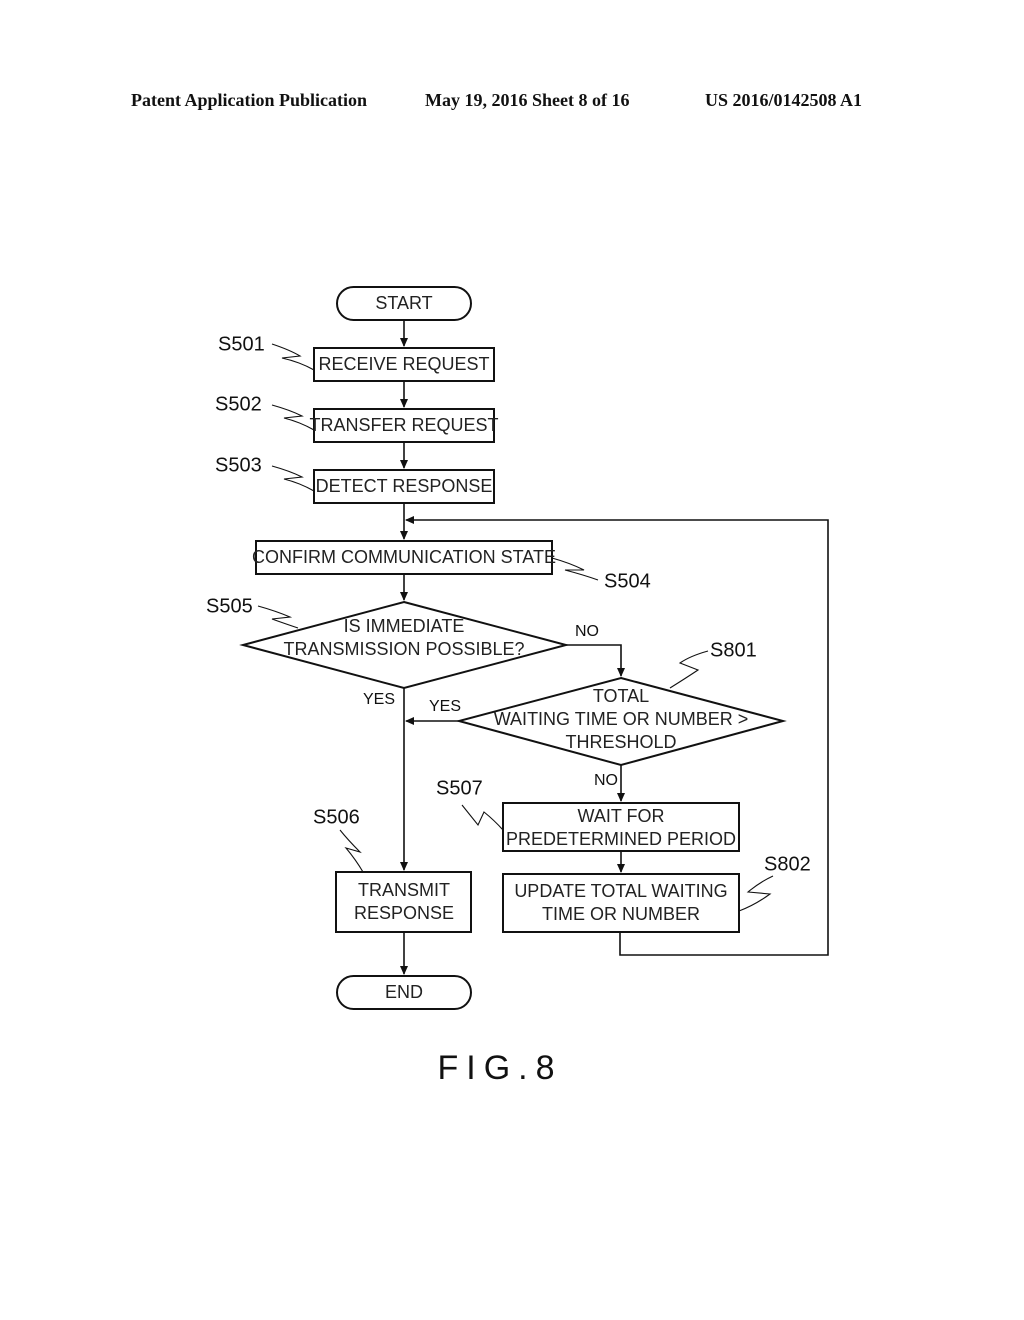  Describe the element at coordinates (621, 696) in the screenshot. I see `s801-line1: TOTAL` at that location.